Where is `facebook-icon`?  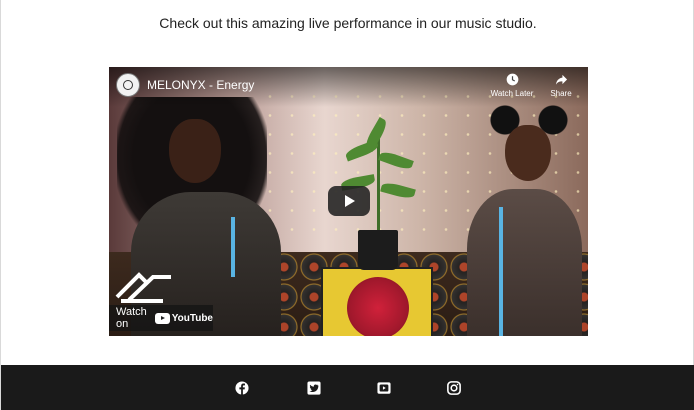 facebook-icon is located at coordinates (242, 388).